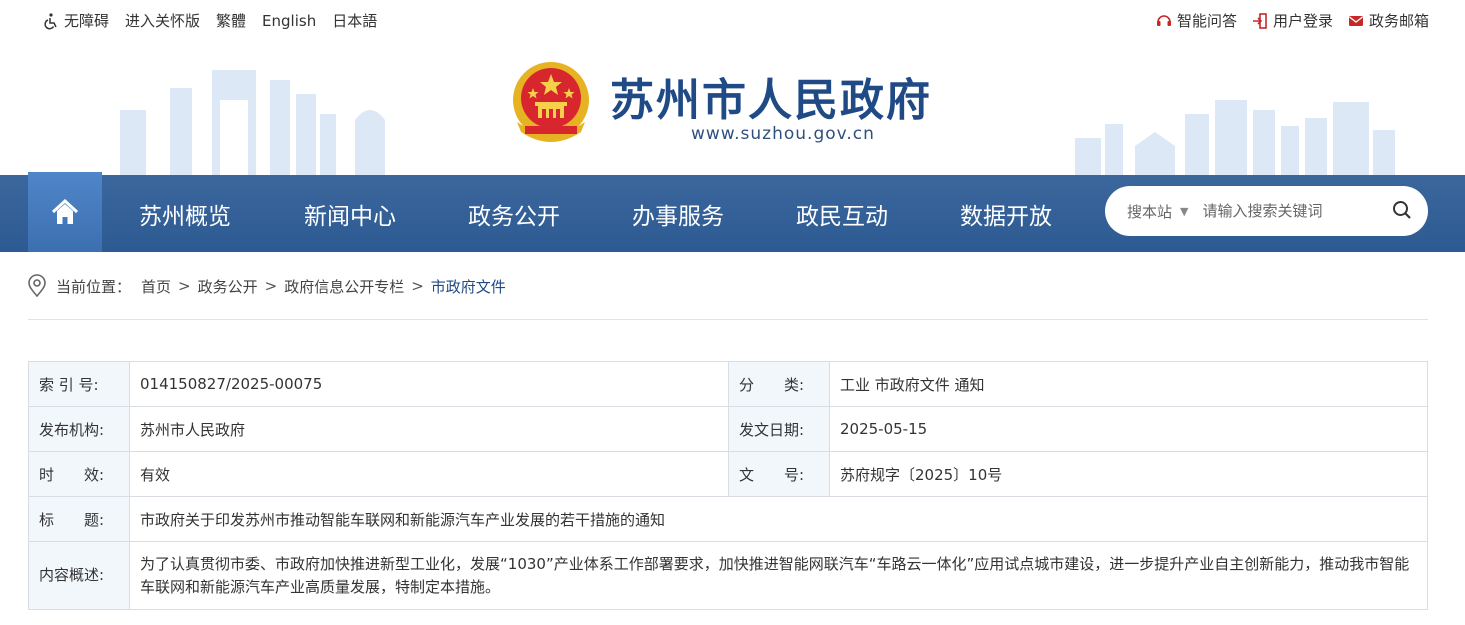  What do you see at coordinates (779, 429) in the screenshot?
I see `issue-date-label: 发文日期:` at bounding box center [779, 429].